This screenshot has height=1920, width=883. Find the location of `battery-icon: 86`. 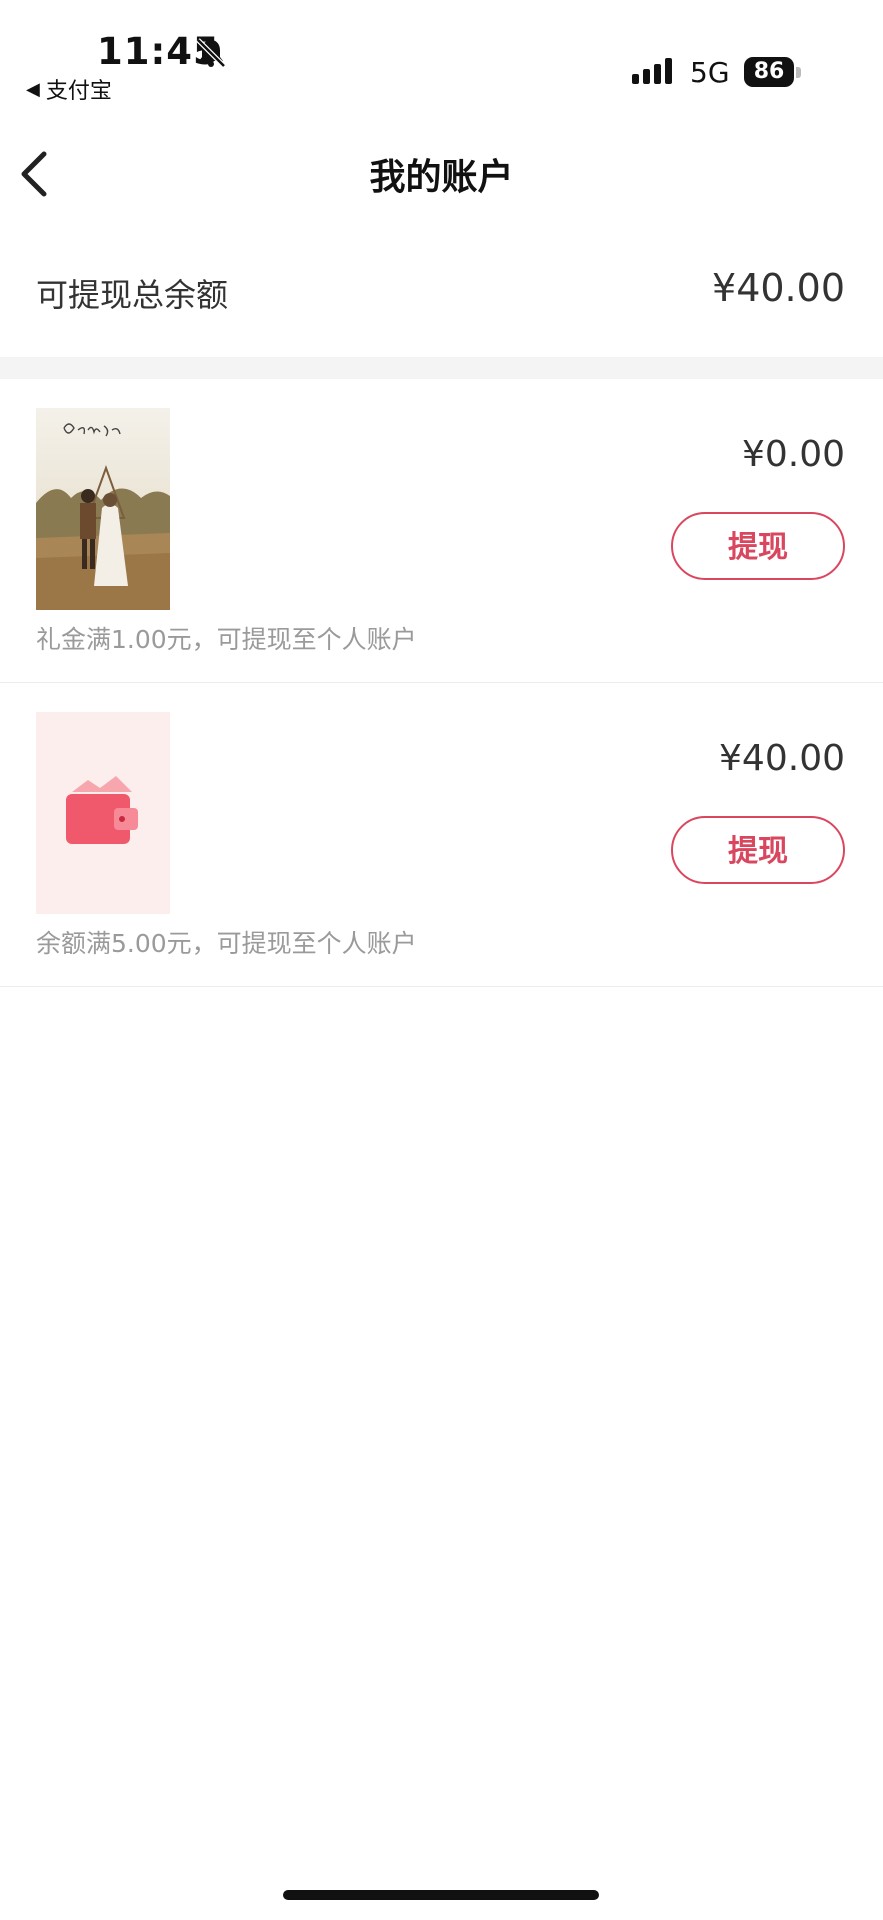

battery-icon: 86 is located at coordinates (774, 72).